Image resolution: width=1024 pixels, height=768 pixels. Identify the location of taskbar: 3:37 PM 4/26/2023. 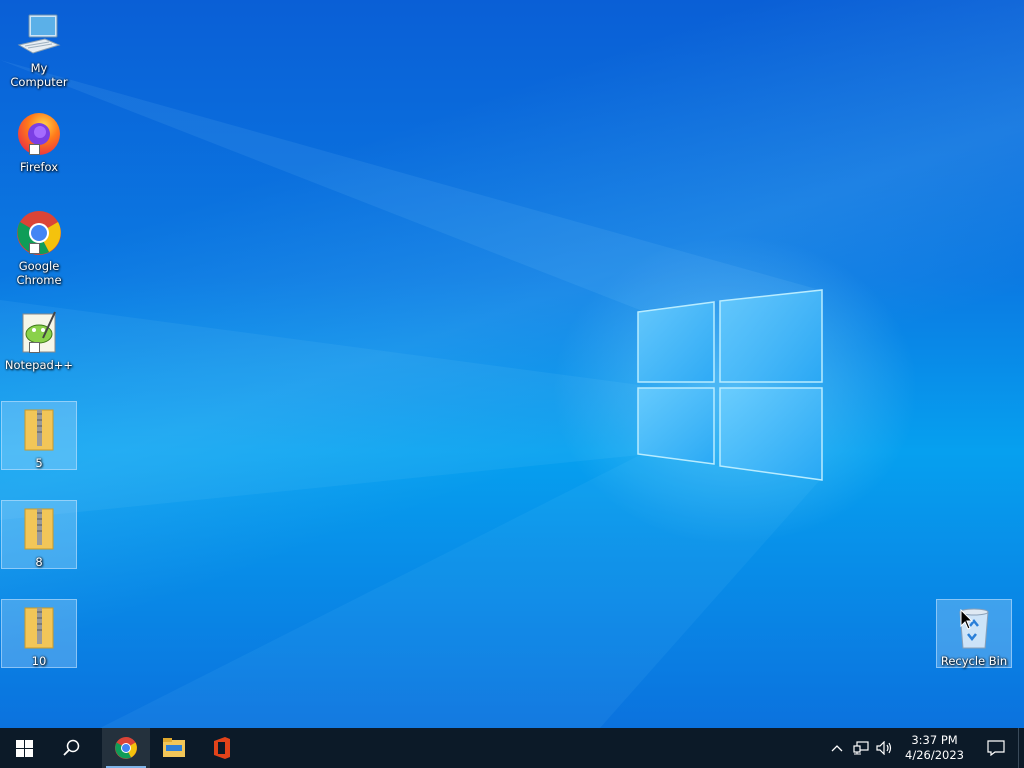
(512, 748).